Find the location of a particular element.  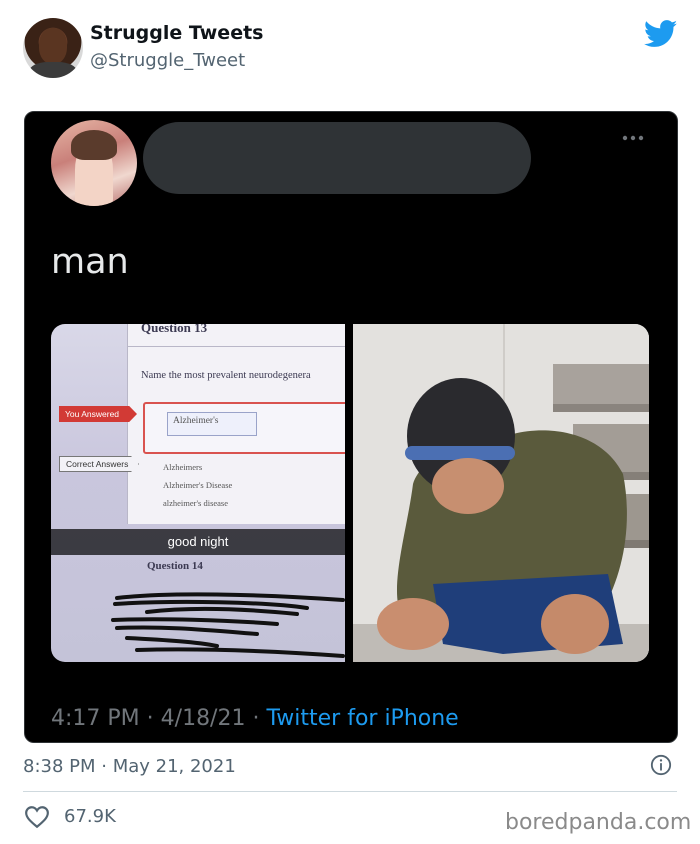

info-icon is located at coordinates (661, 765).